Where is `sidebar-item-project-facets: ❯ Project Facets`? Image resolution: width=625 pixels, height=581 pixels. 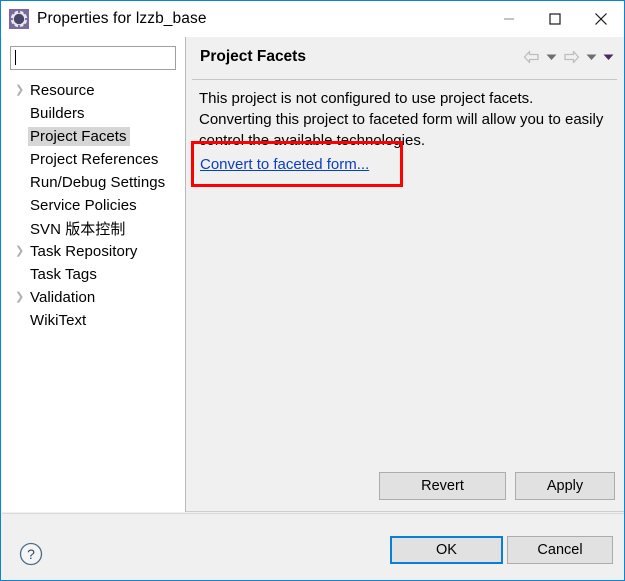 sidebar-item-project-facets: ❯ Project Facets is located at coordinates (93, 136).